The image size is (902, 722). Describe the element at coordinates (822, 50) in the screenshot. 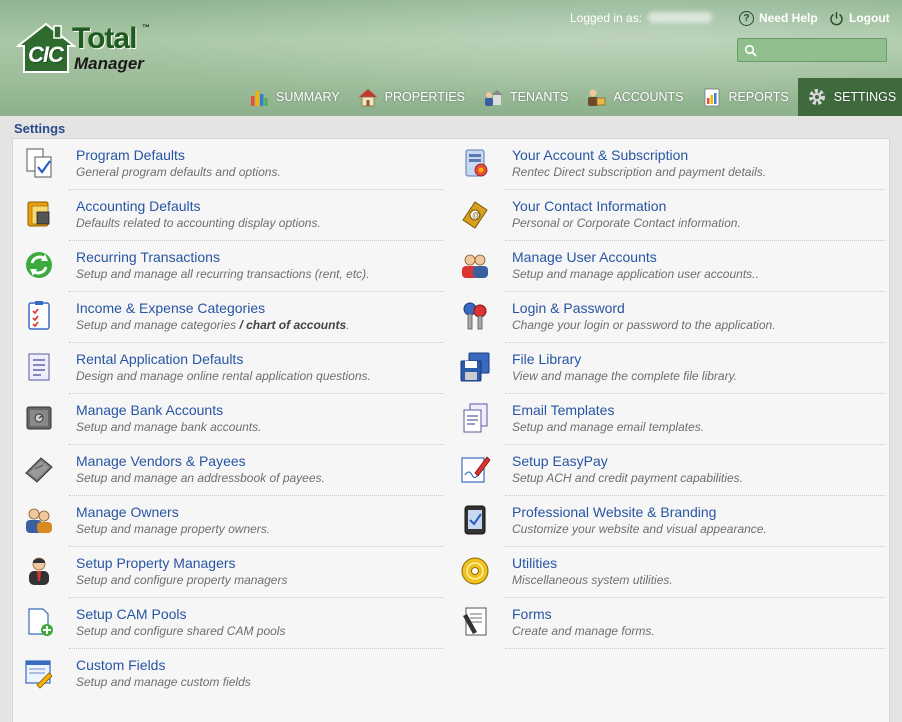

I see `search-input` at that location.